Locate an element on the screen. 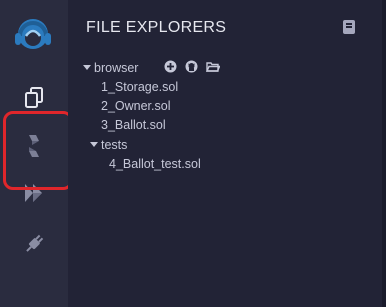 The height and width of the screenshot is (307, 386). file-item: 4_Ballot_test.sol is located at coordinates (155, 164).